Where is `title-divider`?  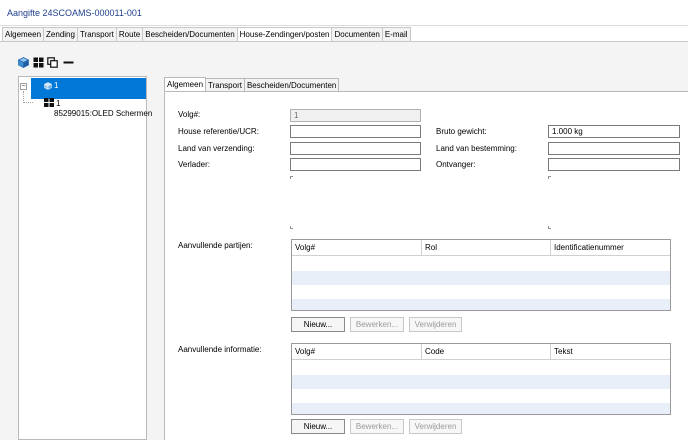
title-divider is located at coordinates (344, 25).